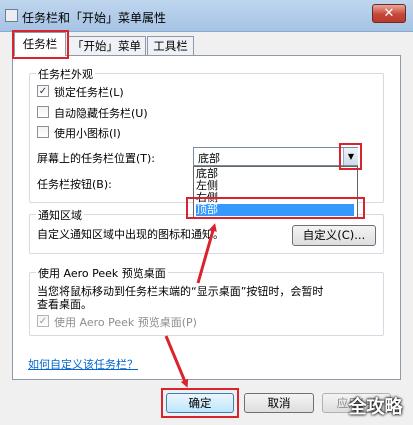 The width and height of the screenshot is (413, 425). Describe the element at coordinates (87, 133) in the screenshot. I see `small-icons-label: 使用小图标(I)` at that location.